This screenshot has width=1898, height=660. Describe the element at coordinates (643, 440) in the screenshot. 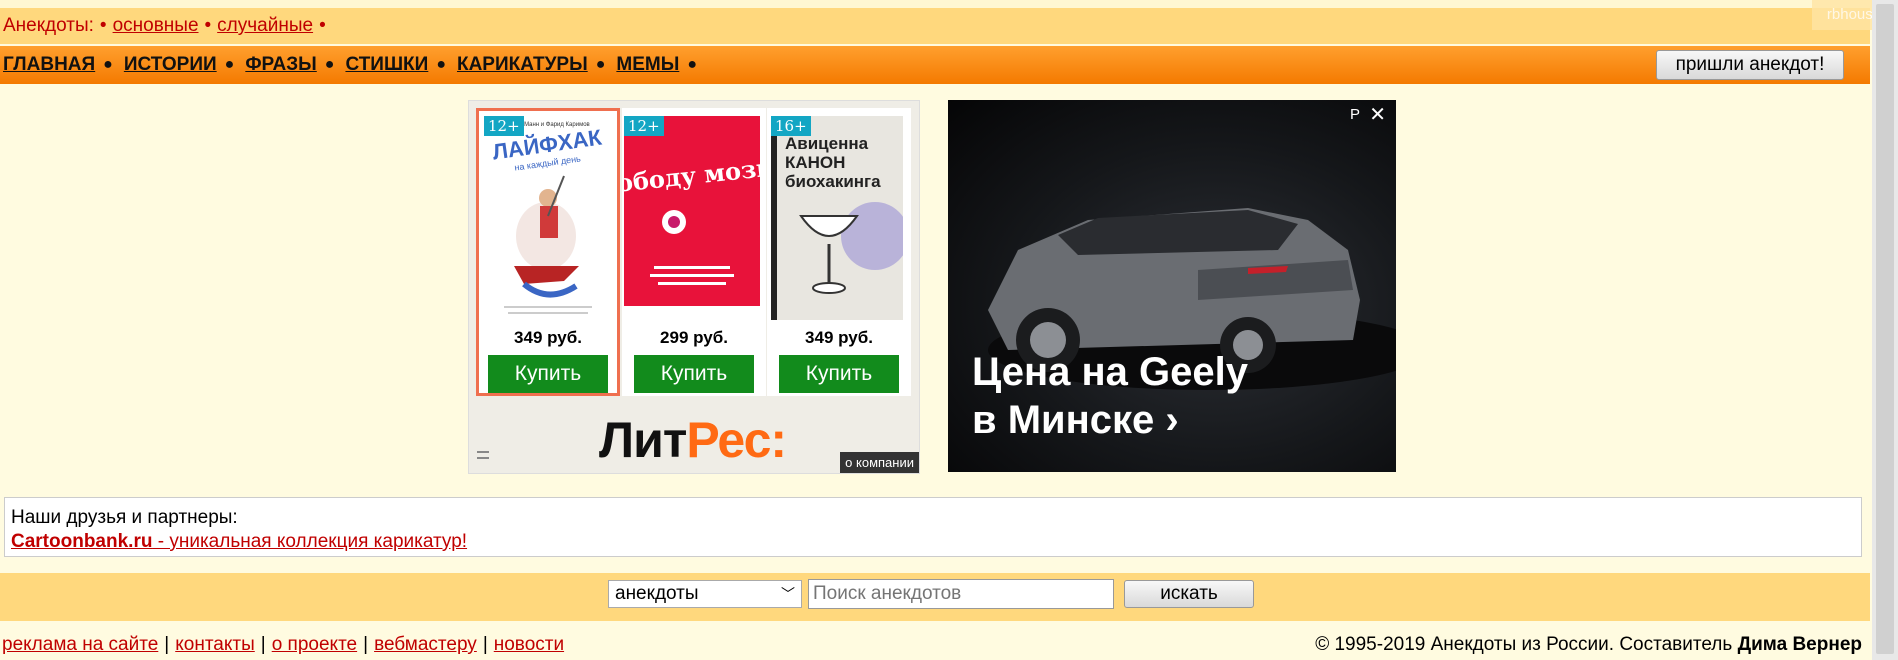

I see `litres-logo-part1: Лит` at that location.